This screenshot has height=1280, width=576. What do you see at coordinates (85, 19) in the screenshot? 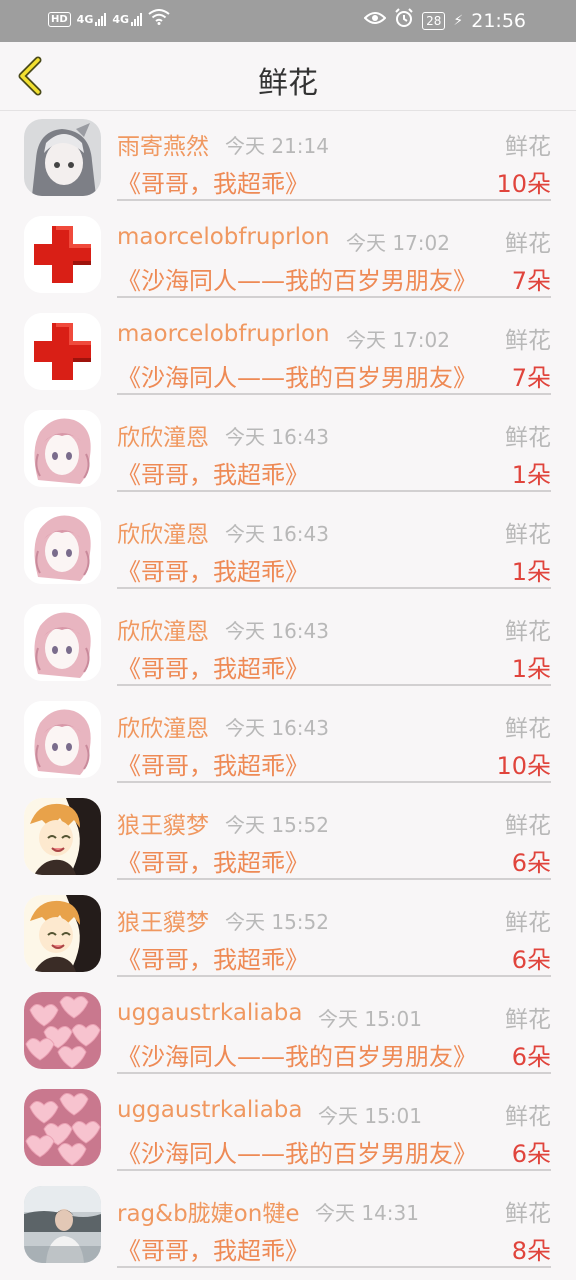
I see `network-type-1: 4G` at bounding box center [85, 19].